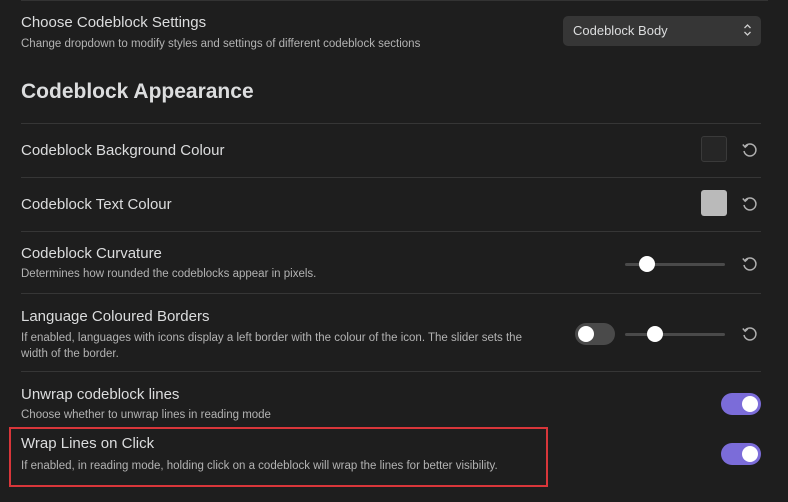  What do you see at coordinates (137, 91) in the screenshot?
I see `section-heading: Codeblock Appearance` at bounding box center [137, 91].